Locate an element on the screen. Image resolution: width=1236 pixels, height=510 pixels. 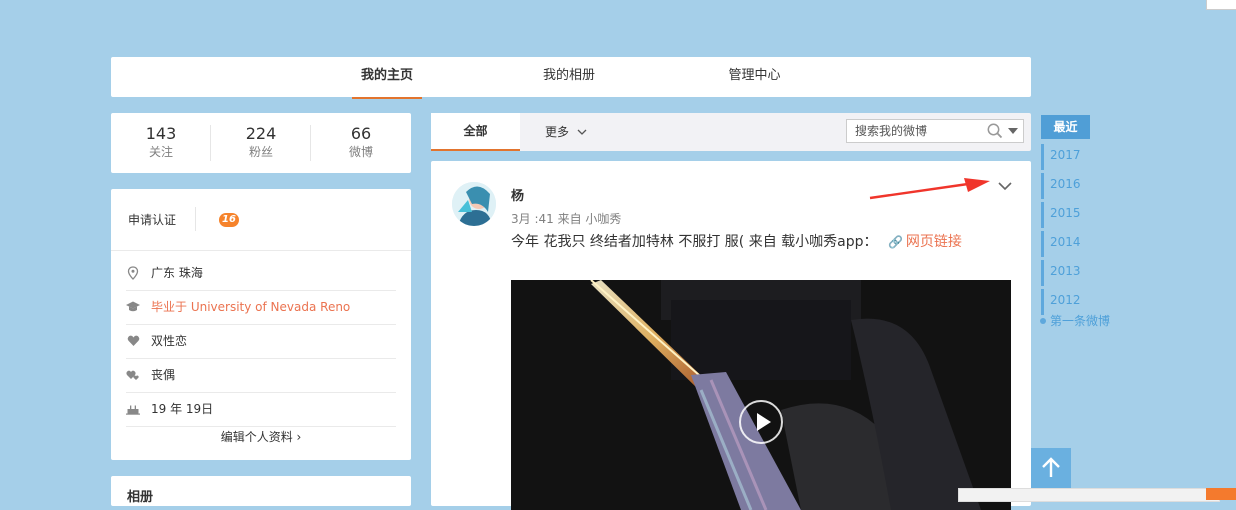
followers-count: 224 is located at coordinates (261, 133).